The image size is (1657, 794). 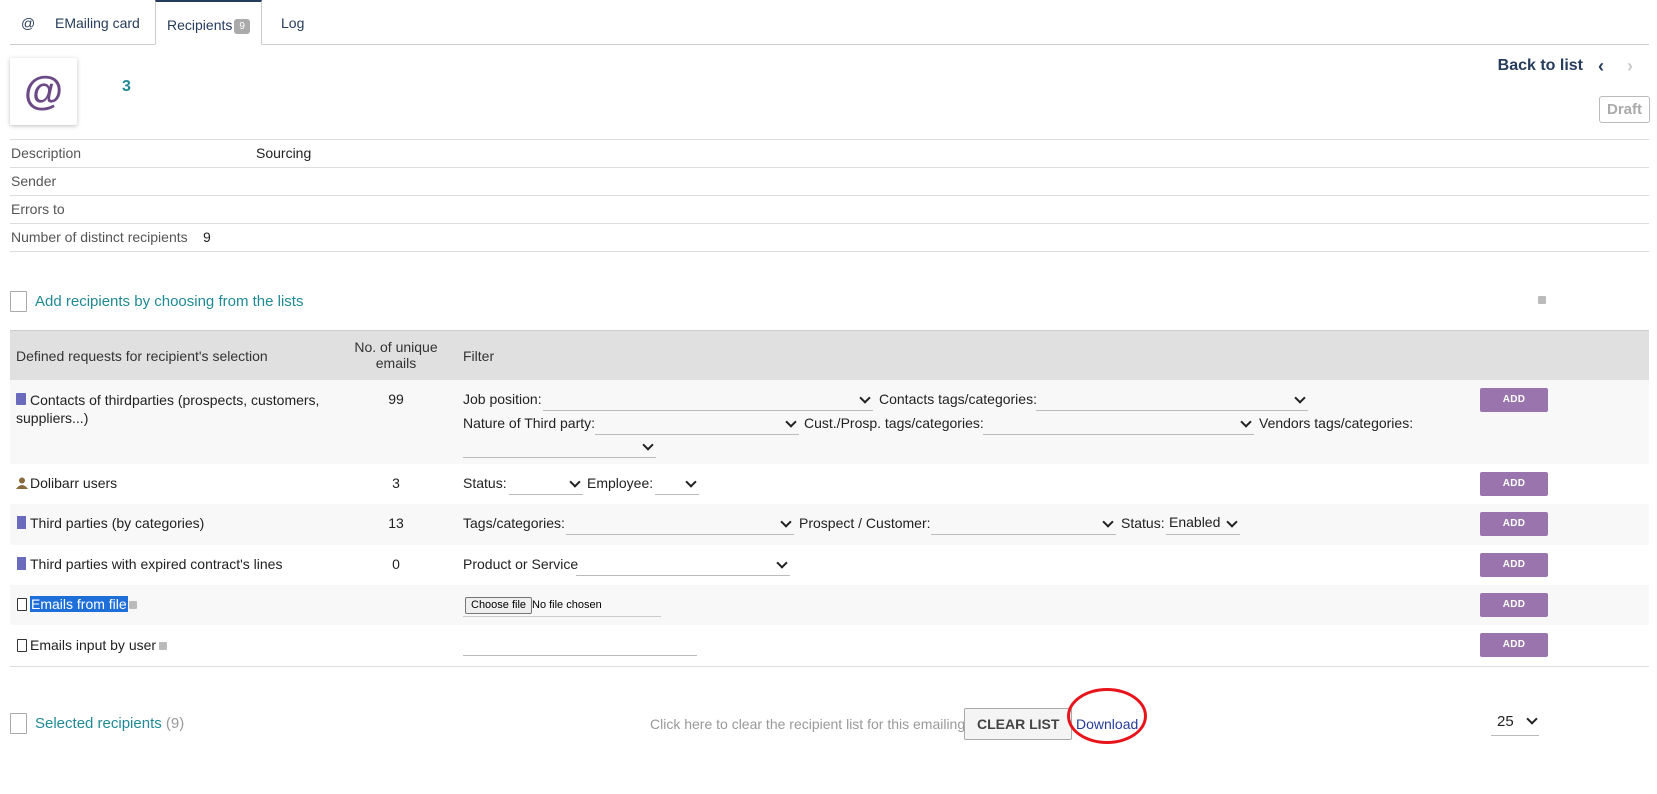 I want to click on row-label: Third parties (by categories), so click(x=117, y=523).